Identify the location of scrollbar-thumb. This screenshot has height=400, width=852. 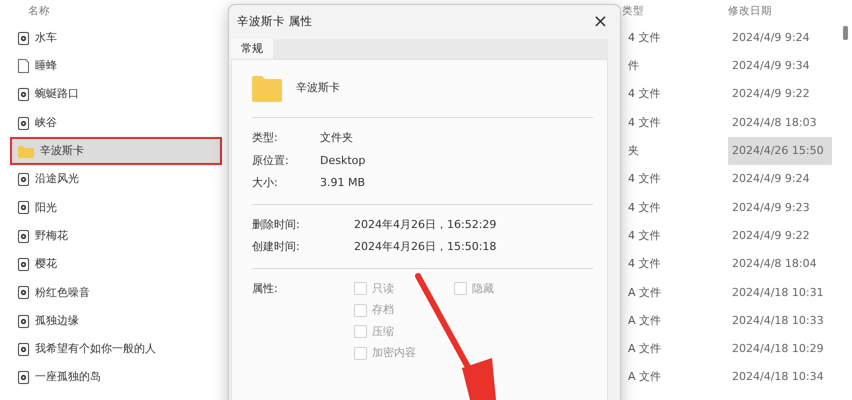
(845, 33).